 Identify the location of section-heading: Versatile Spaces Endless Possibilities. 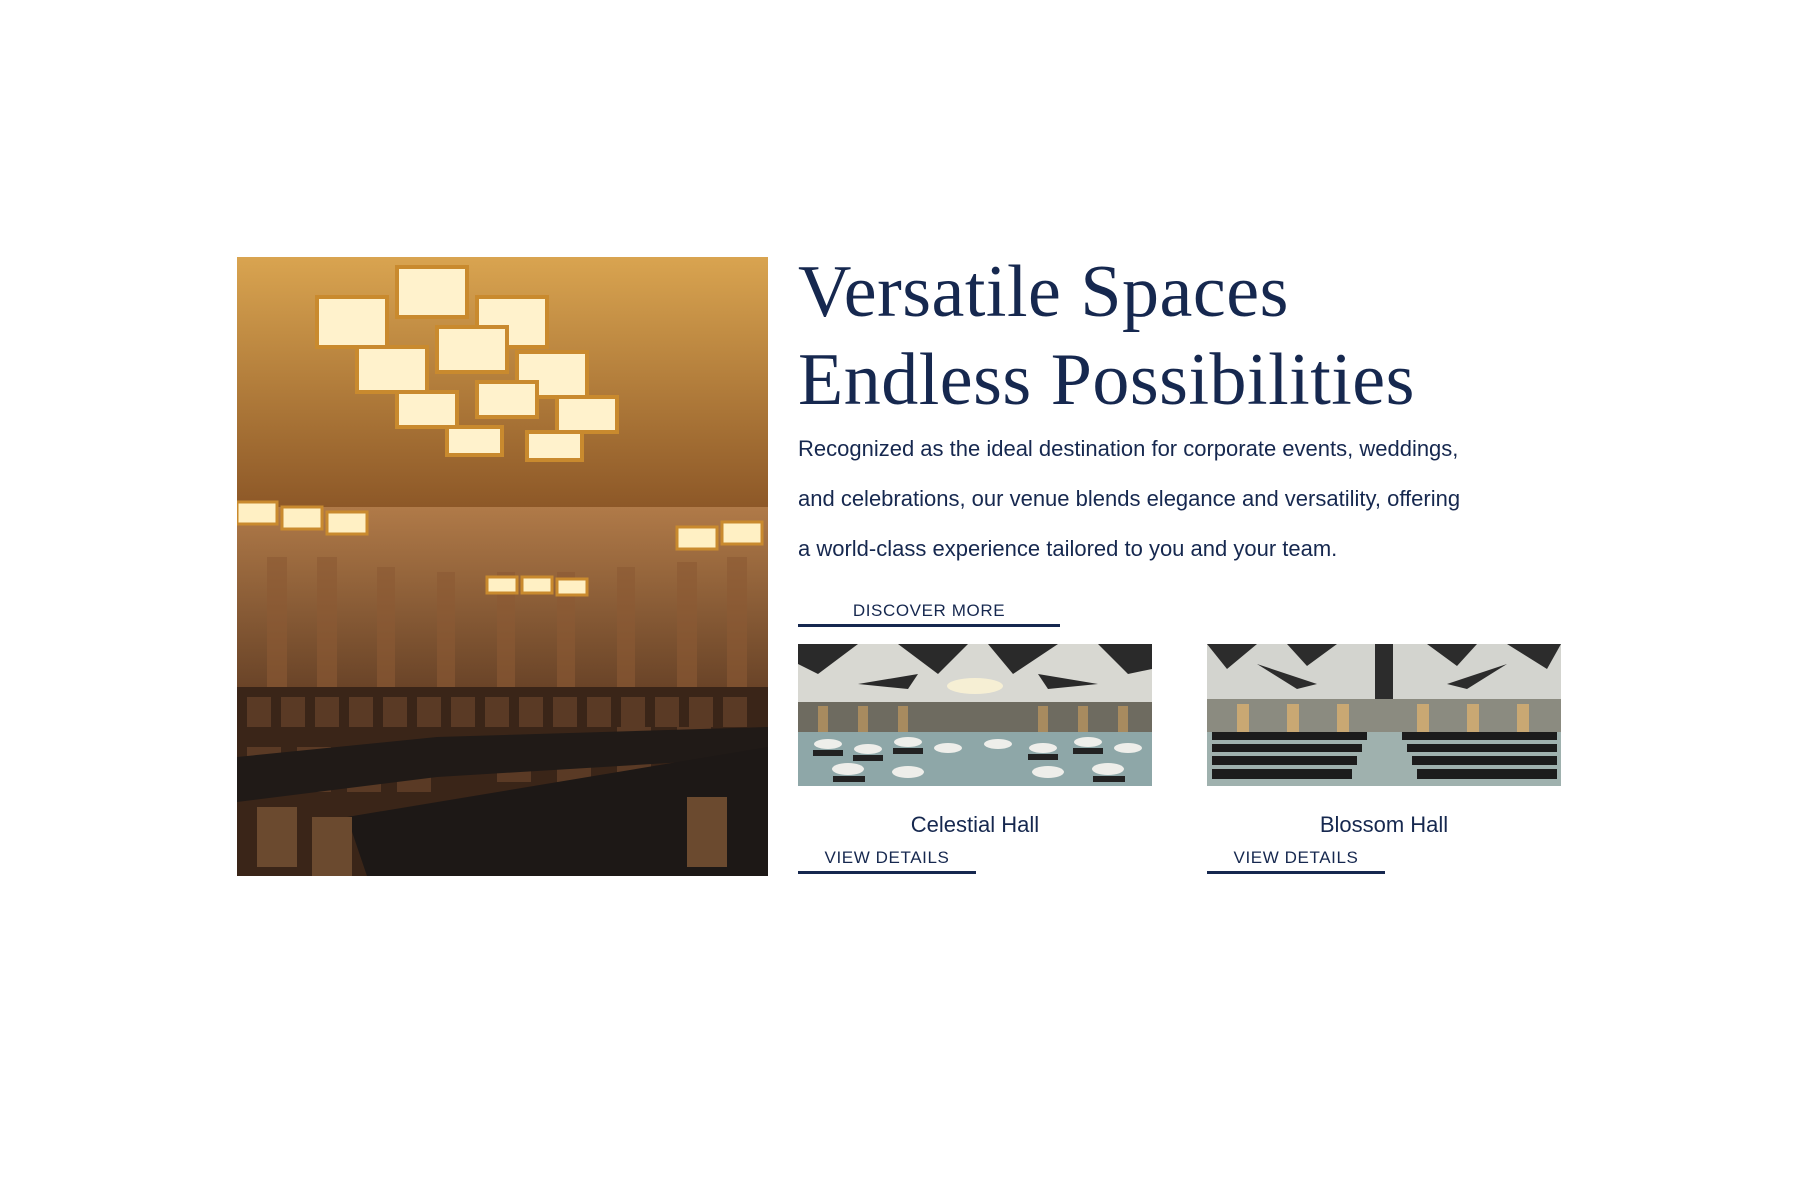
(1106, 336).